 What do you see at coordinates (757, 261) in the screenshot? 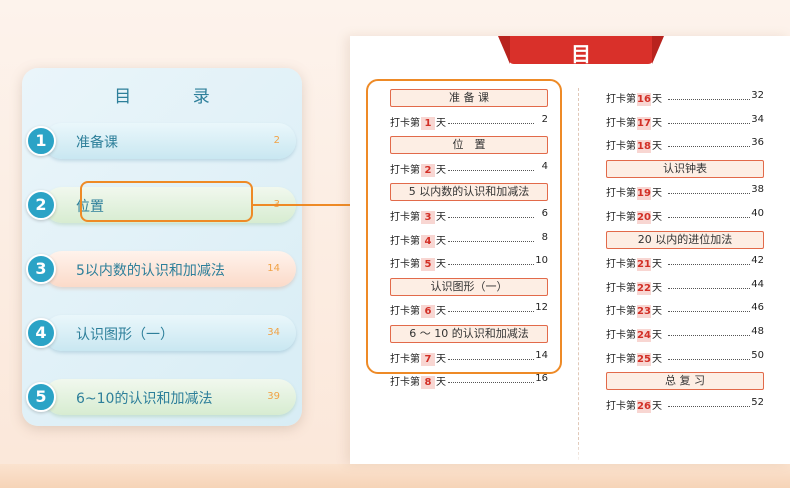
I see `entry-page-number: 42` at bounding box center [757, 261].